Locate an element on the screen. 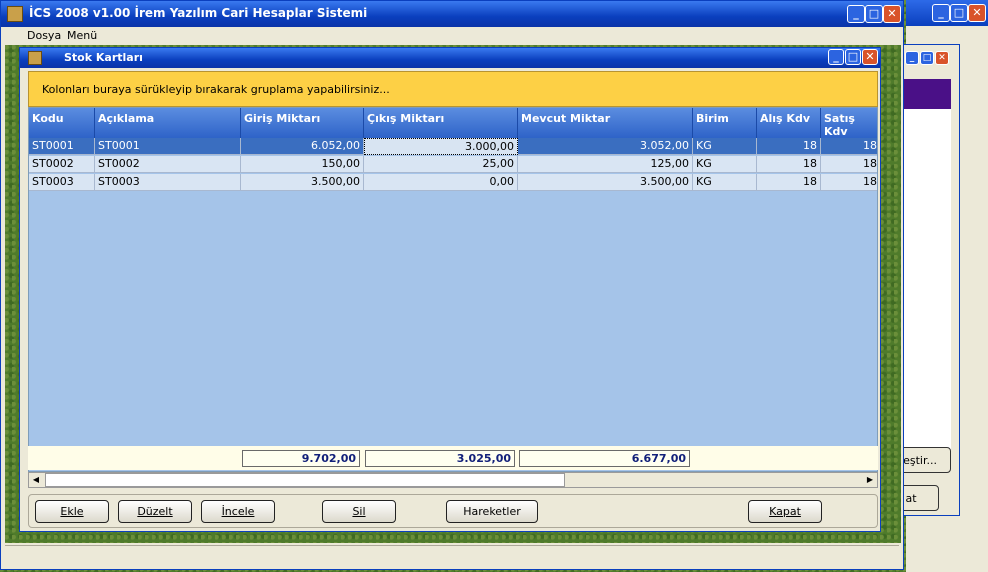 The height and width of the screenshot is (572, 988). background-child-window: _ □ ✕ lleştir... at is located at coordinates (921, 280).